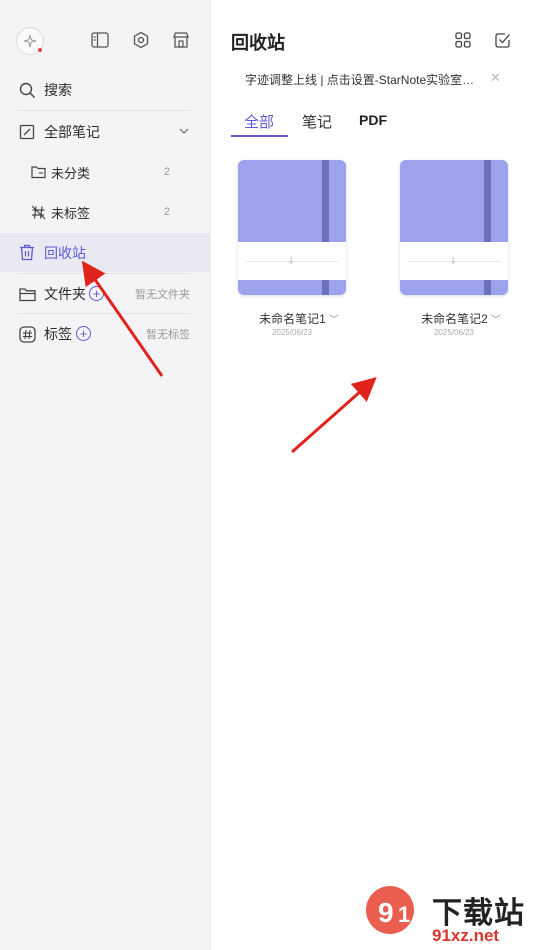  I want to click on chevron-down-icon, so click(184, 133).